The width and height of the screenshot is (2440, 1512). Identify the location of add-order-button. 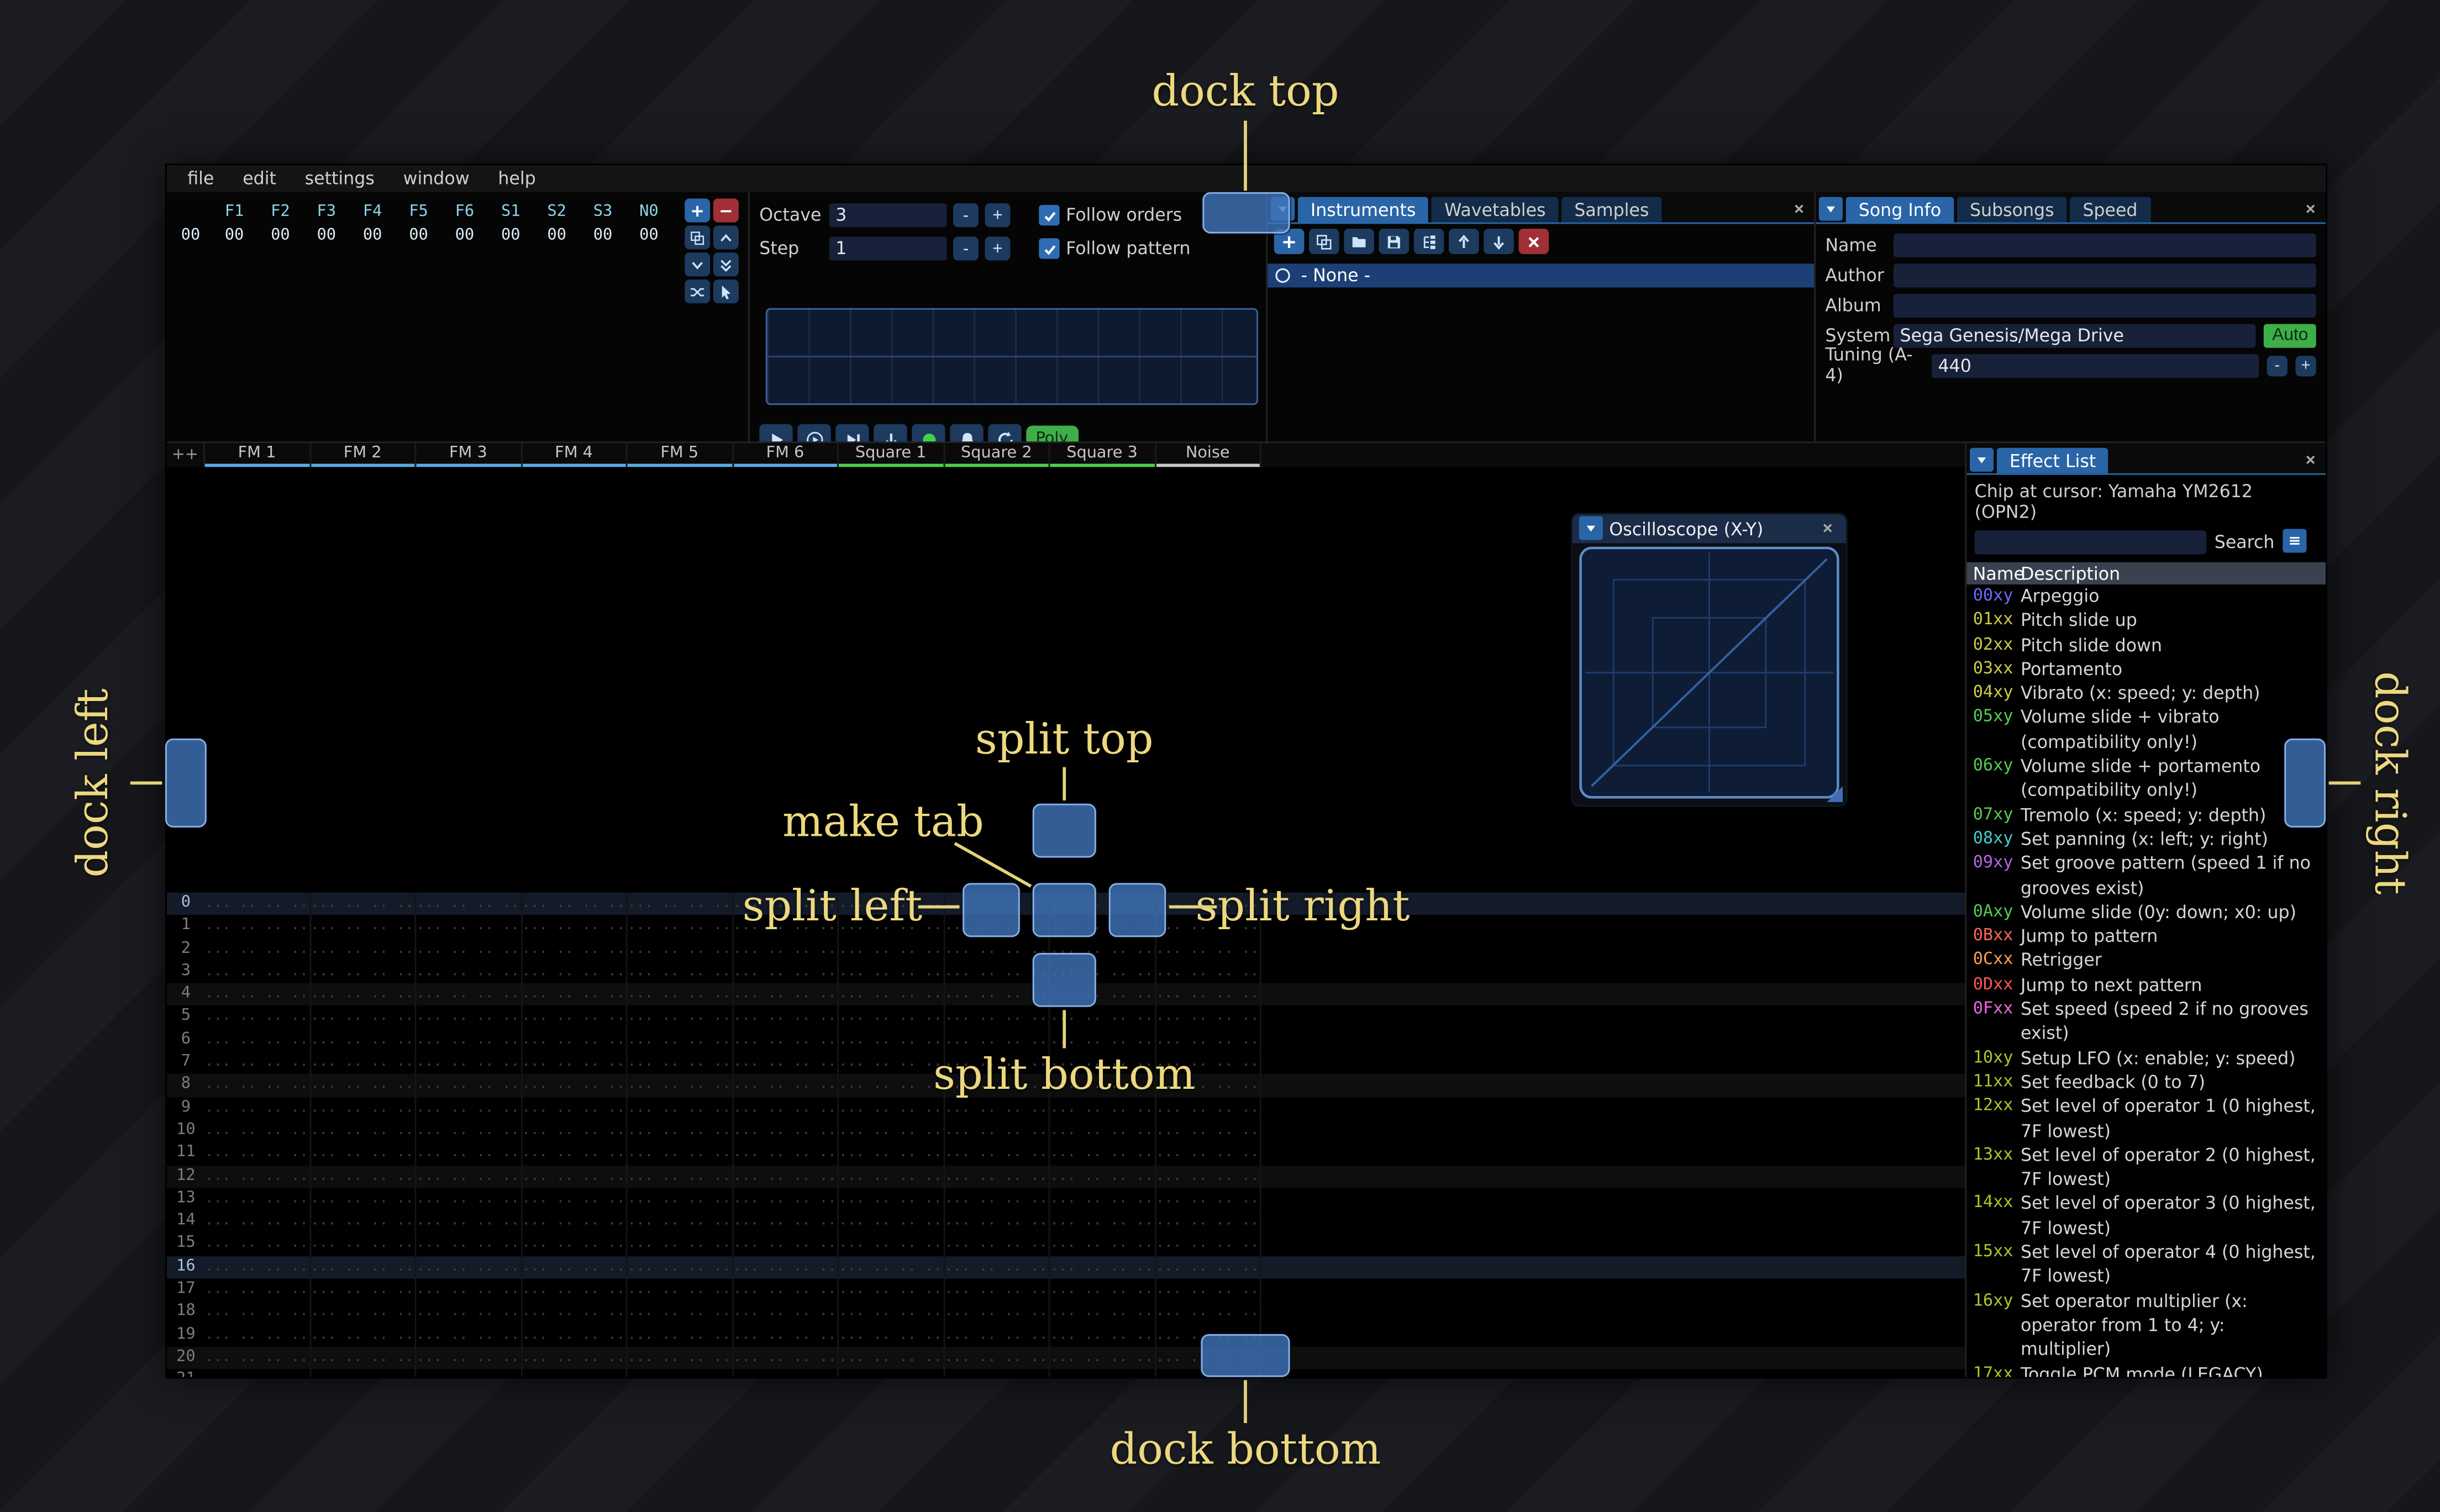
(698, 210).